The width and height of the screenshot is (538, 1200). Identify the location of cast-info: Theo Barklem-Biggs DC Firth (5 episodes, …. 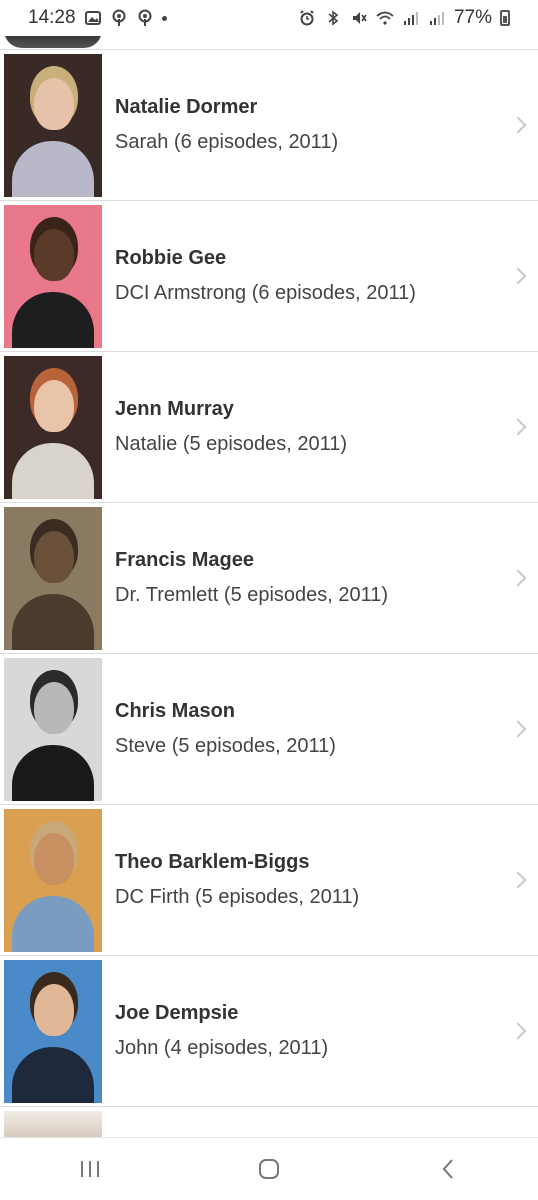
(326, 880).